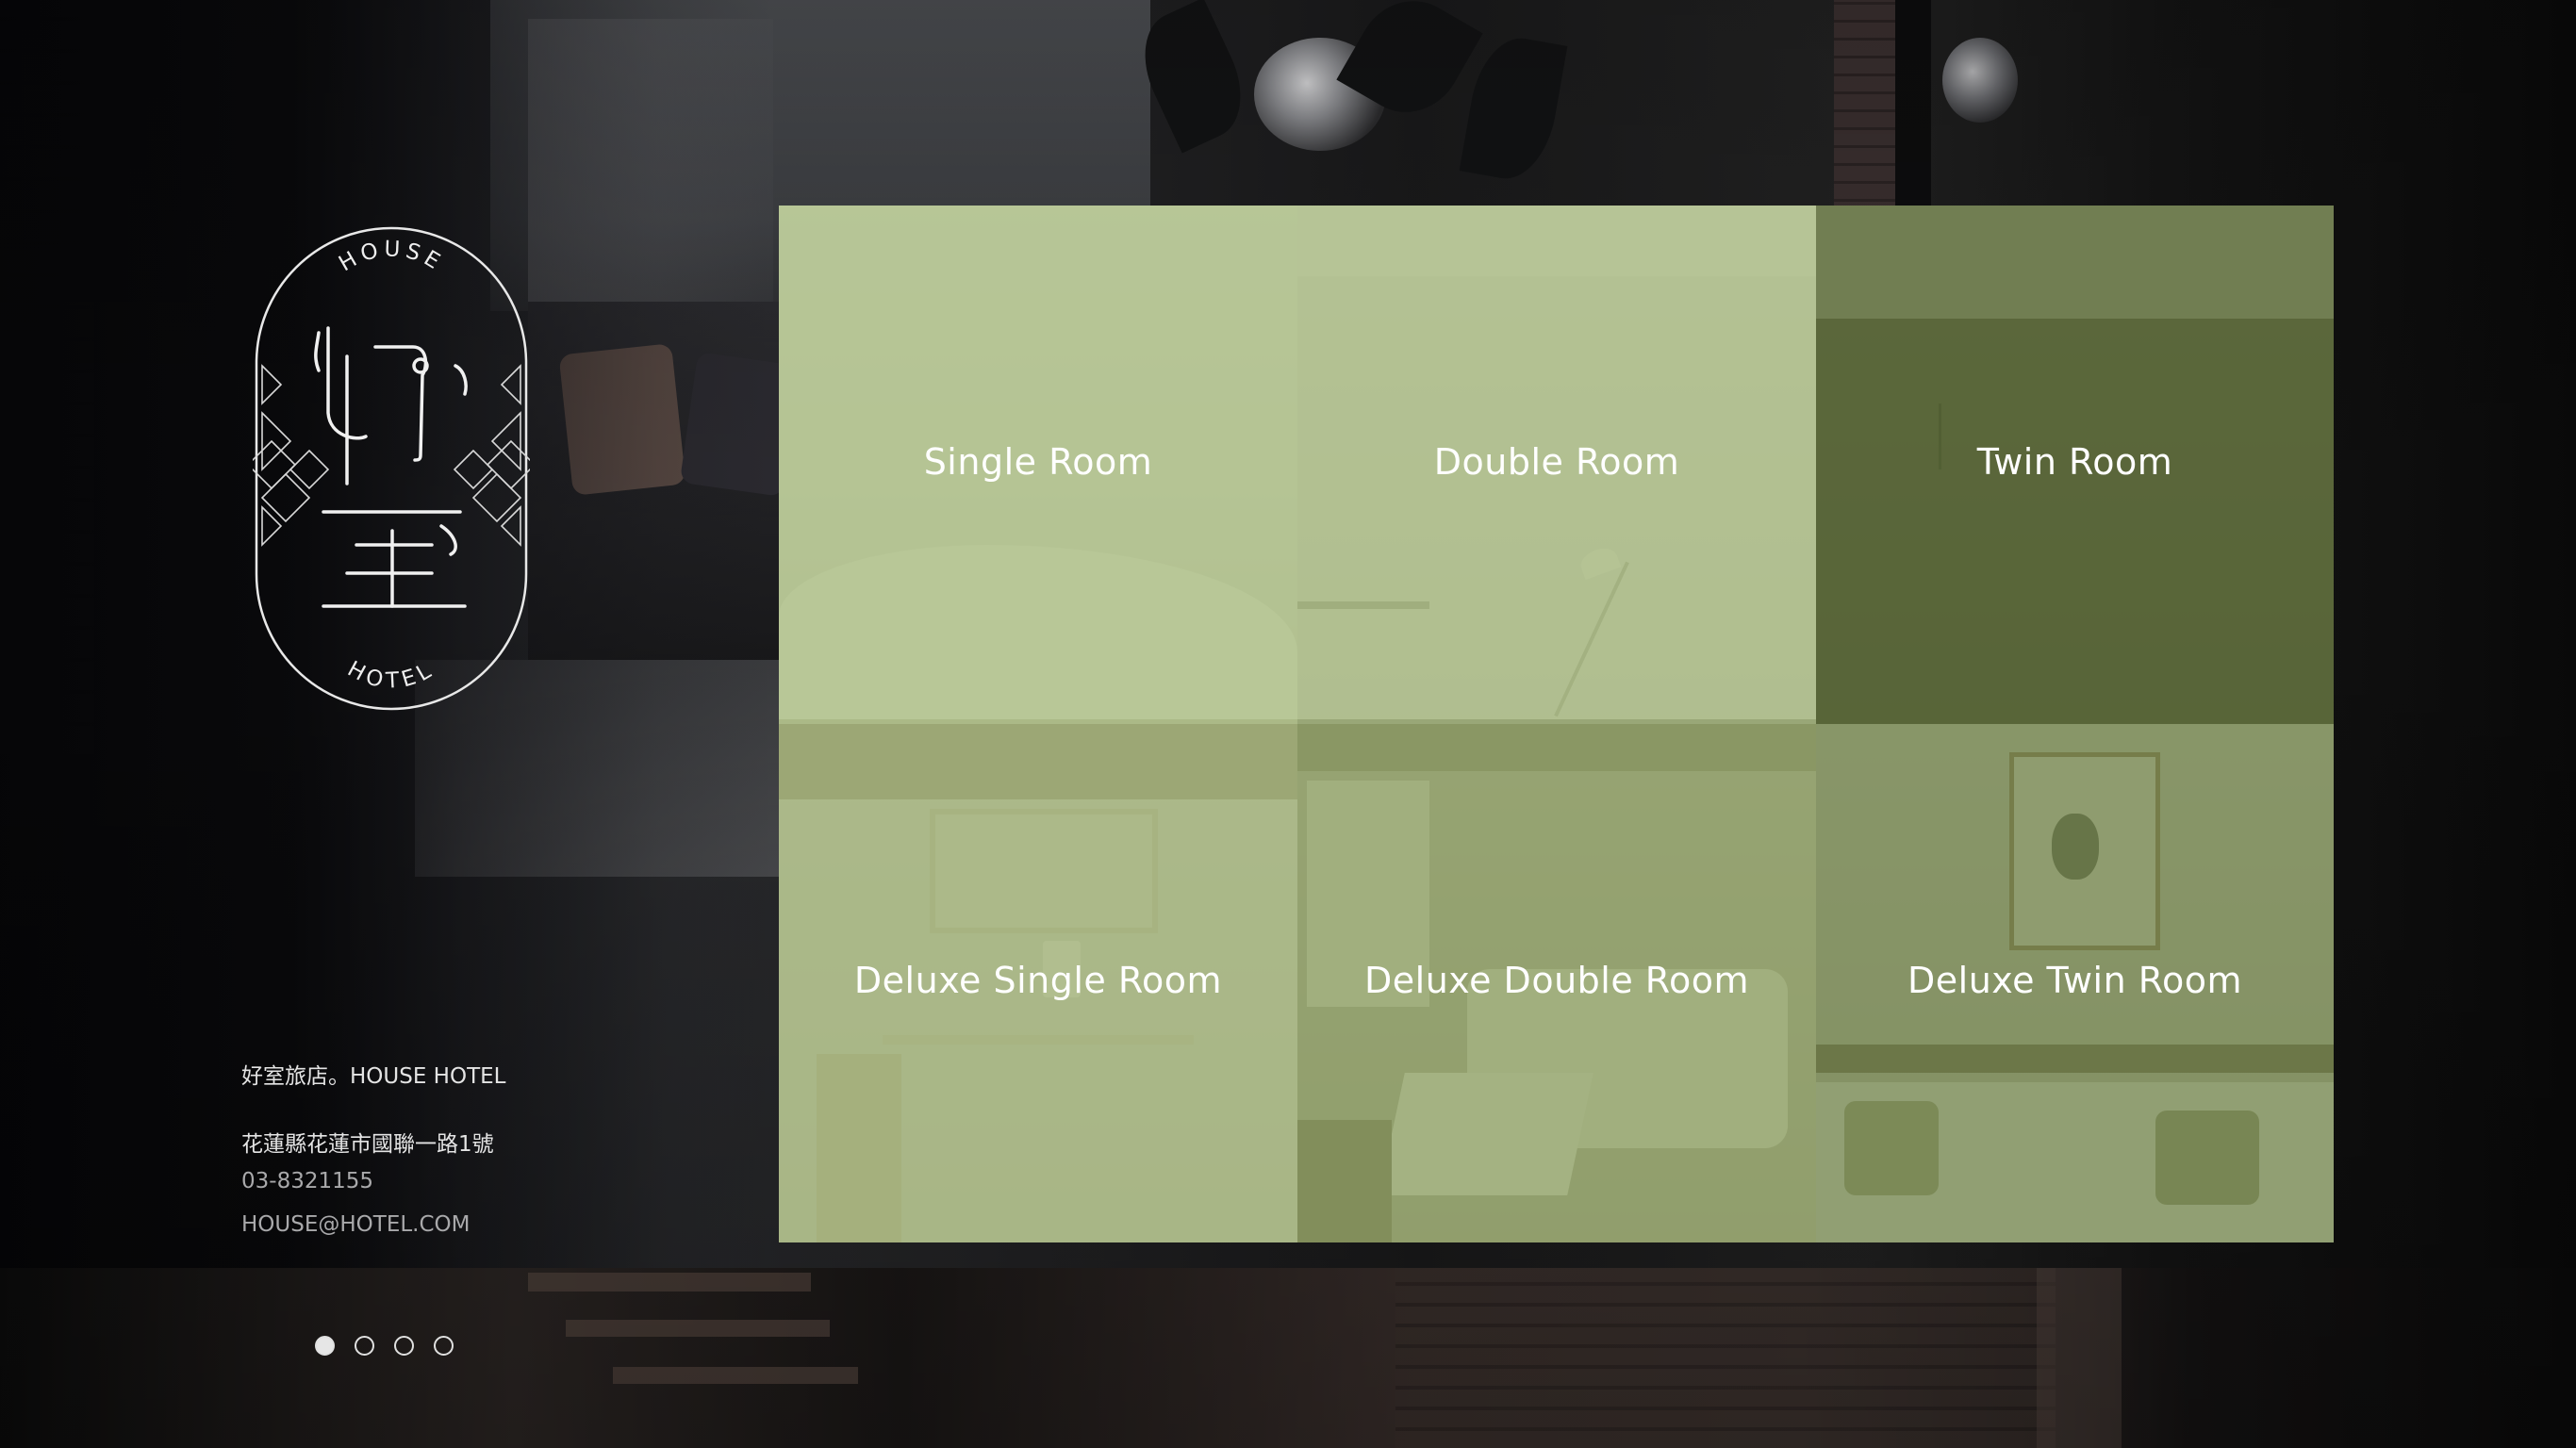 The height and width of the screenshot is (1448, 2576). What do you see at coordinates (384, 1346) in the screenshot?
I see `slide-pagination` at bounding box center [384, 1346].